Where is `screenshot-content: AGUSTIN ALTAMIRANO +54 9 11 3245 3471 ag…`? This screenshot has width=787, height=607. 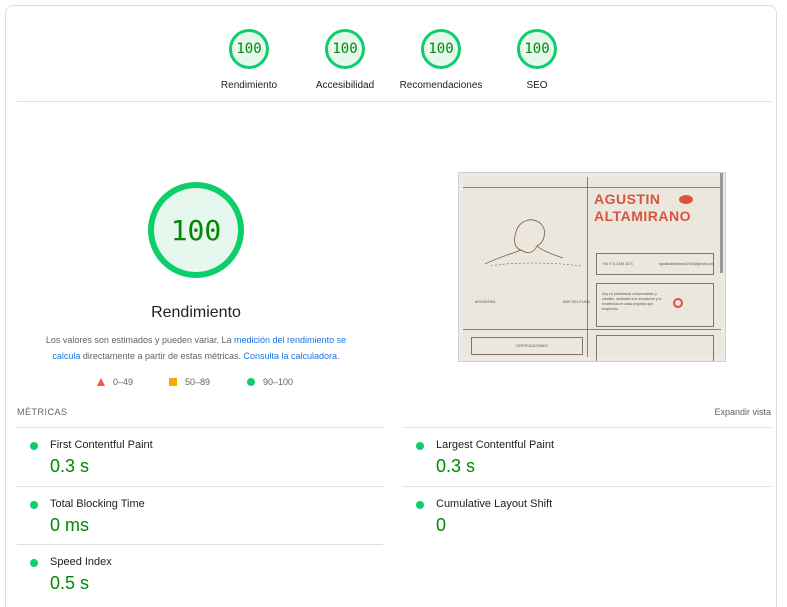
screenshot-content: AGUSTIN ALTAMIRANO +54 9 11 3245 3471 ag… is located at coordinates (592, 269).